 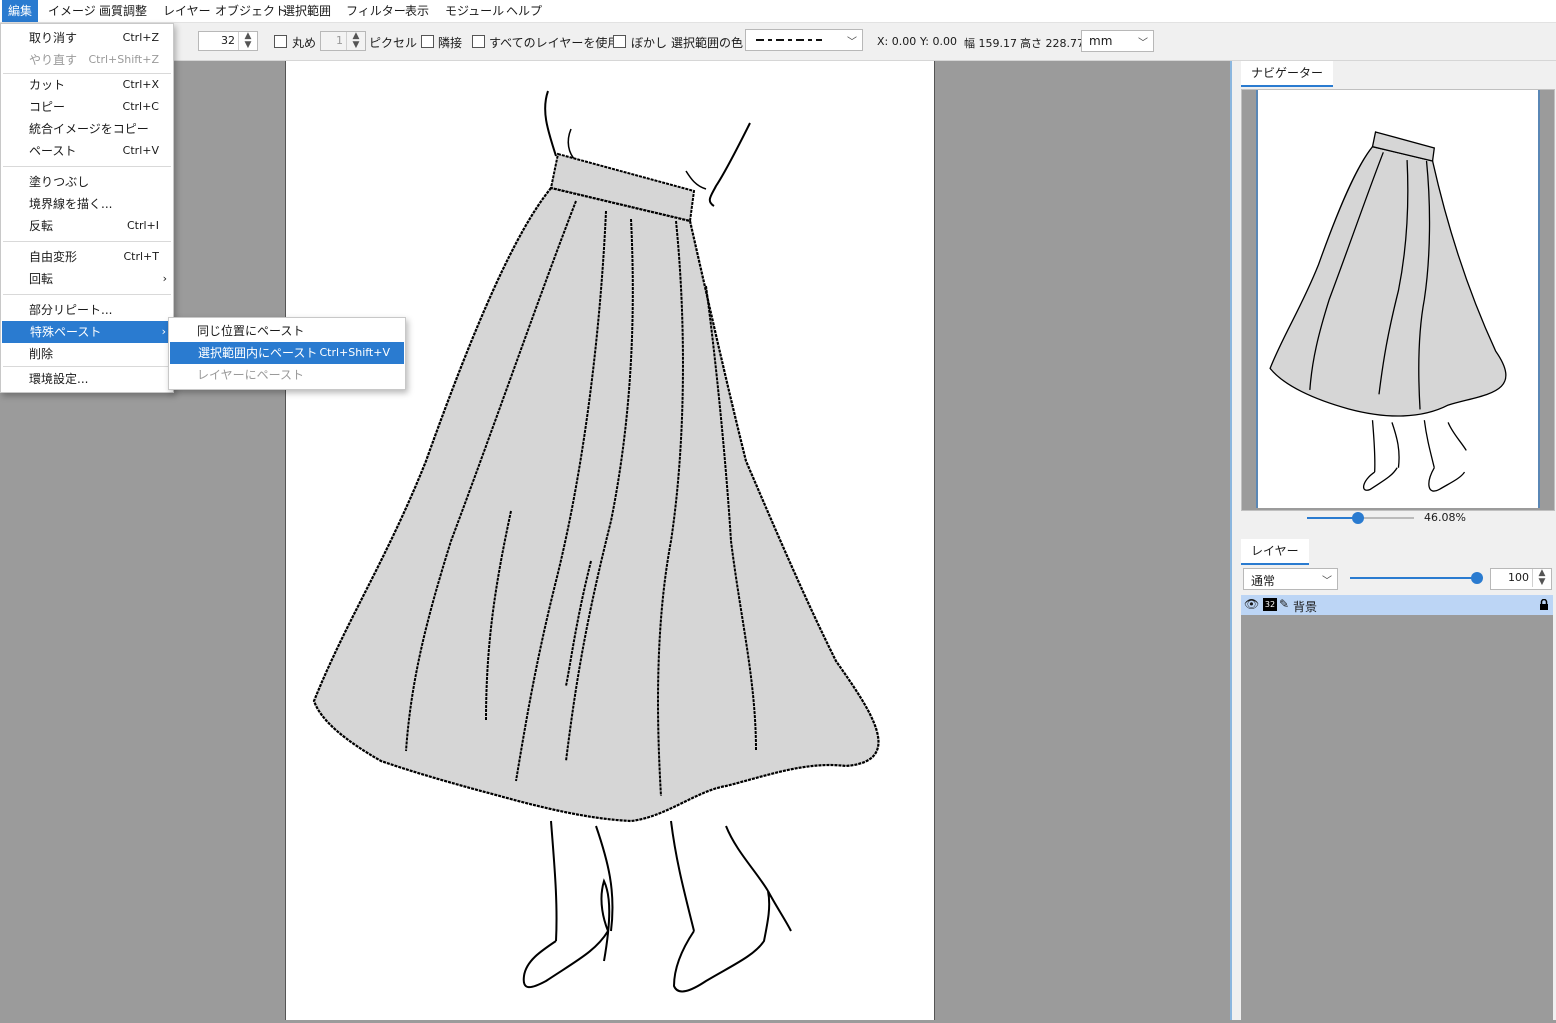 What do you see at coordinates (1397, 605) in the screenshot?
I see `layer-row-background: 👁 32 ✎ 背景` at bounding box center [1397, 605].